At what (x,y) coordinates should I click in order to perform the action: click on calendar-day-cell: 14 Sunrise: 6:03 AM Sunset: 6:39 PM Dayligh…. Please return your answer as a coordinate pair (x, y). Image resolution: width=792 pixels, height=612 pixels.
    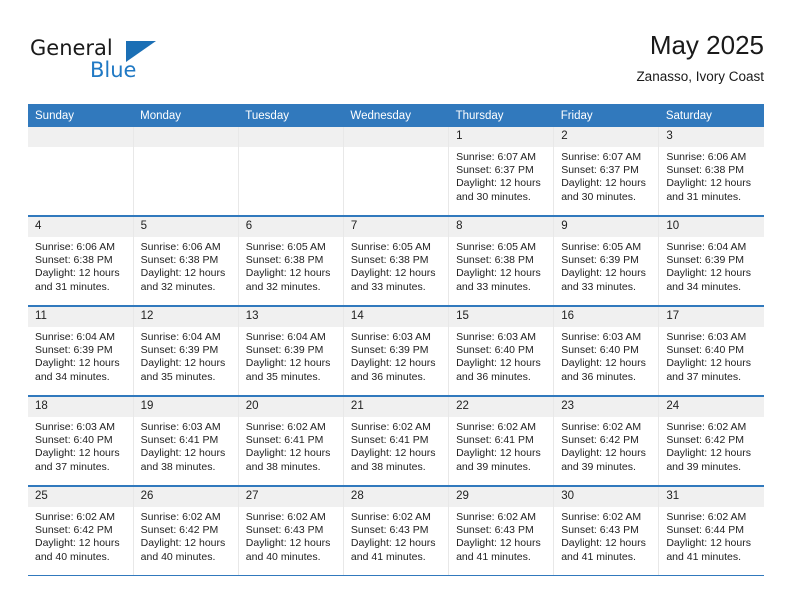
    Looking at the image, I should click on (396, 351).